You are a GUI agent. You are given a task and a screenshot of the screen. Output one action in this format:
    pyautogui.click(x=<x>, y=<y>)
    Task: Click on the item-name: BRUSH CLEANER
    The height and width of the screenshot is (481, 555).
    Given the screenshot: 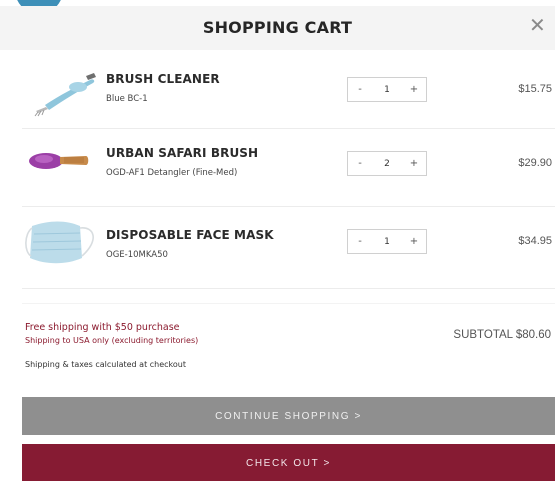 What is the action you would take?
    pyautogui.click(x=163, y=79)
    